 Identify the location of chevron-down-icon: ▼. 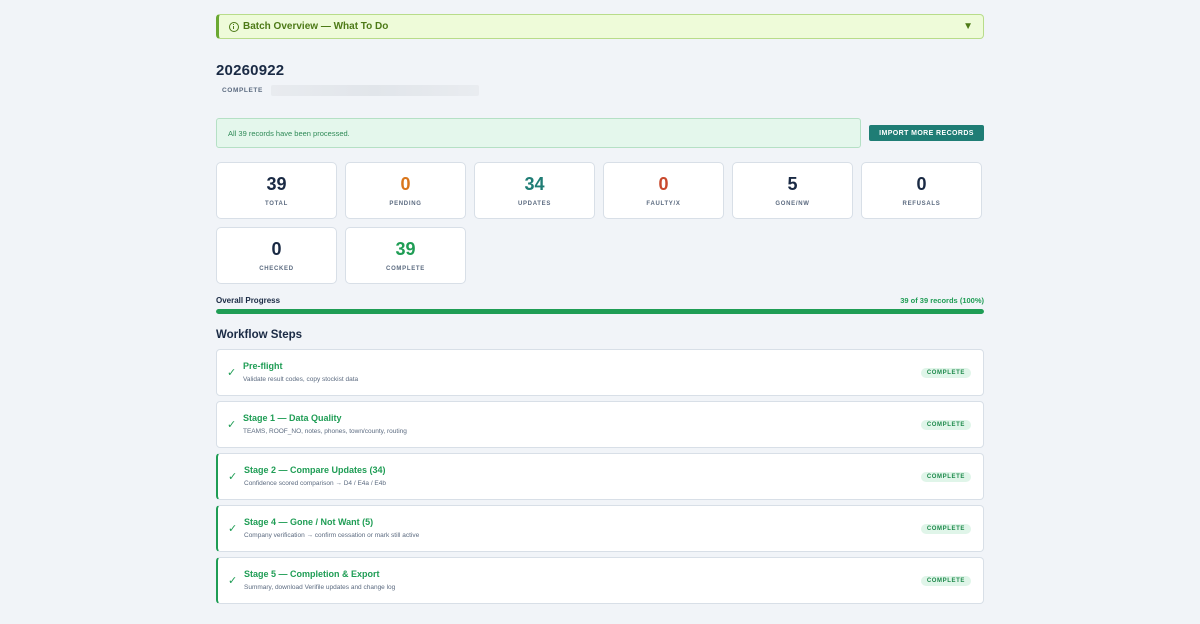
(968, 26).